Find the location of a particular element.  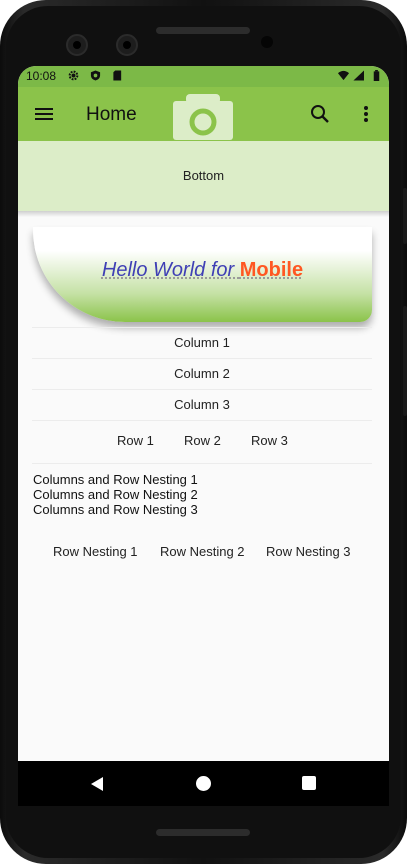

front-camera-icon is located at coordinates (77, 45).